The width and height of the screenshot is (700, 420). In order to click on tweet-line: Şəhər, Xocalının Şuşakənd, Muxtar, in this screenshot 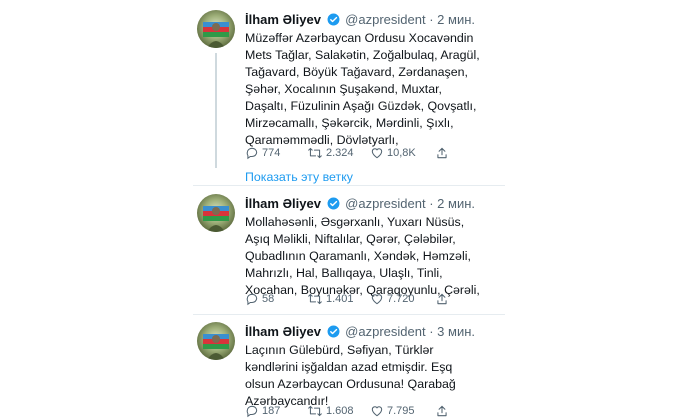, I will do `click(343, 89)`.